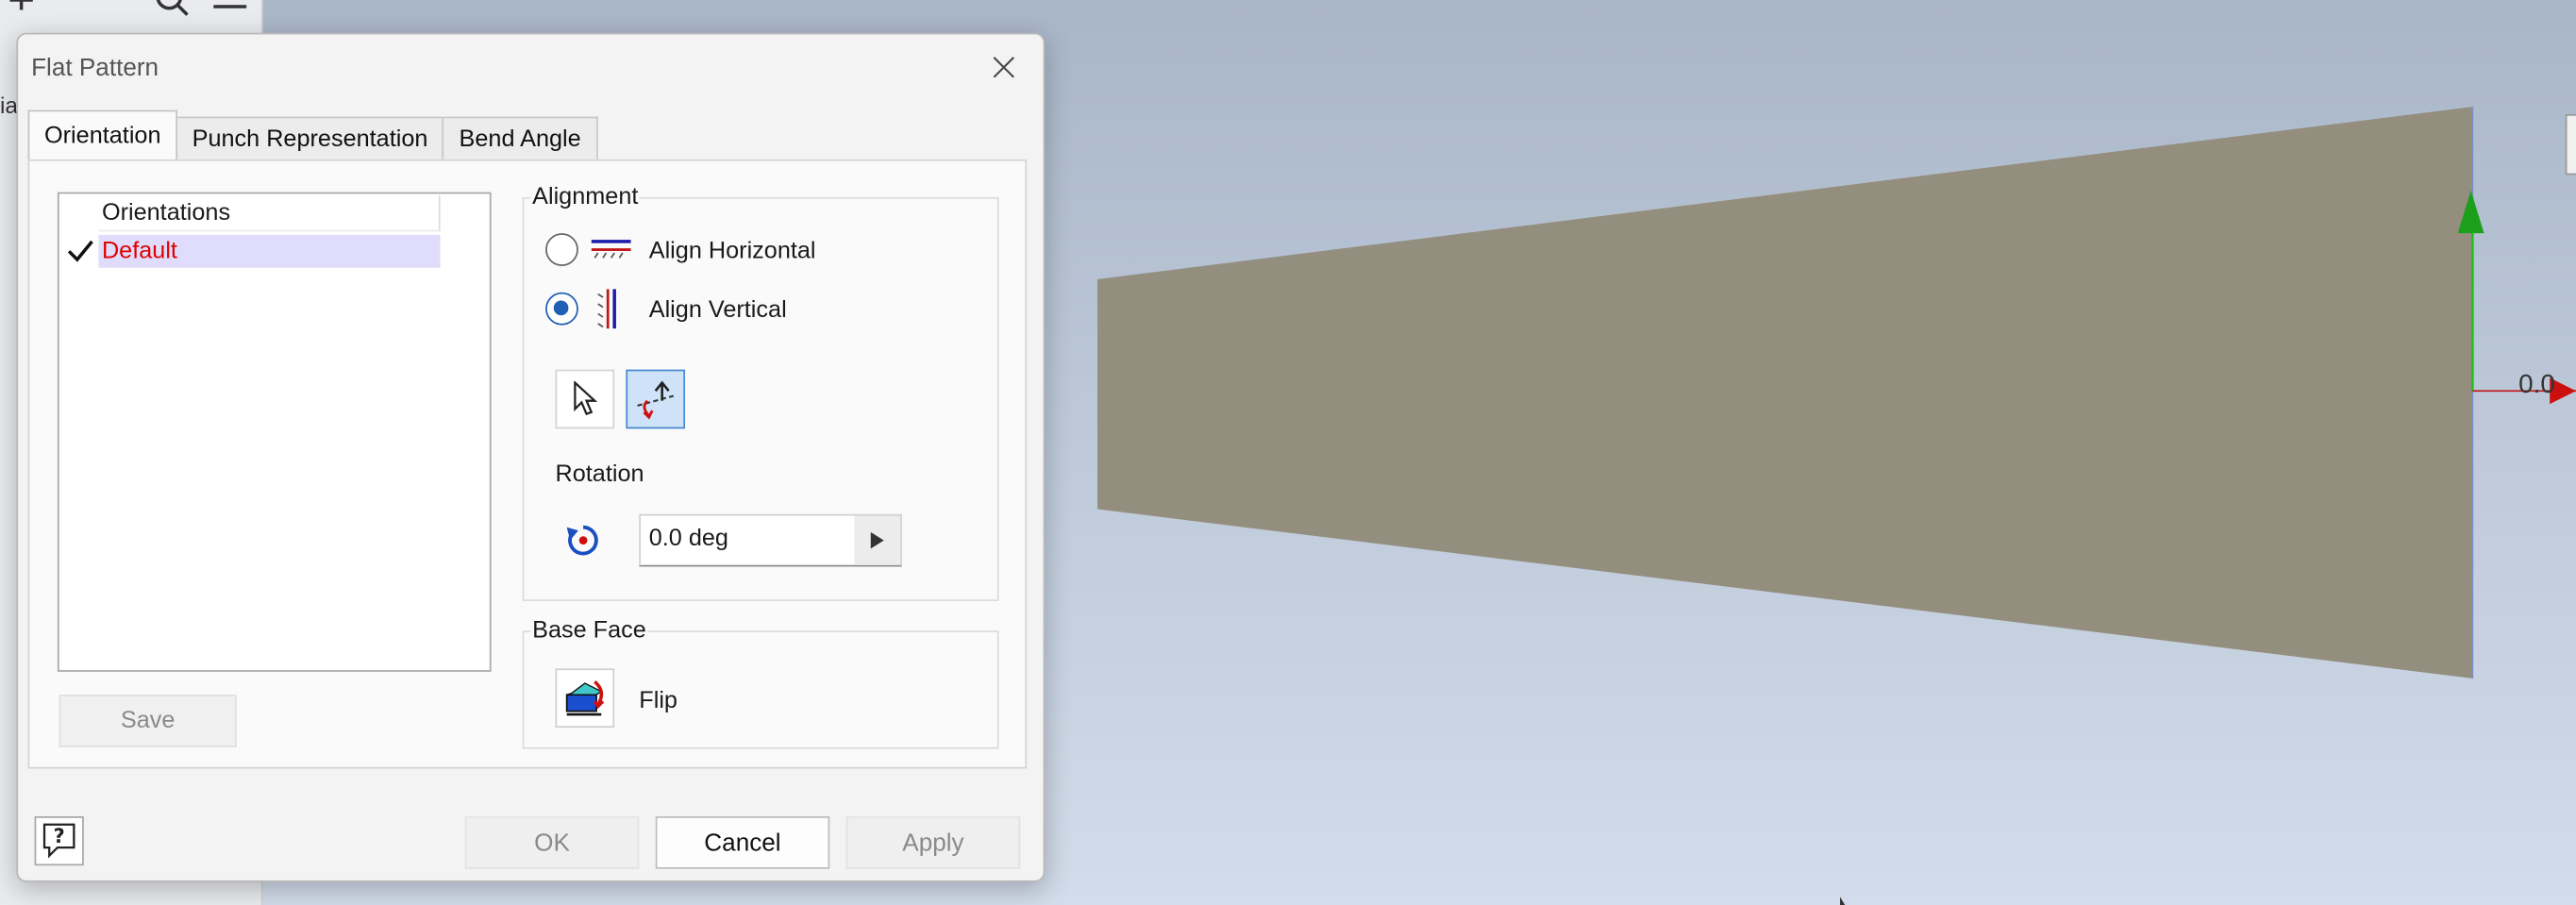 The width and height of the screenshot is (2576, 905). What do you see at coordinates (658, 701) in the screenshot?
I see `flip-label: Flip` at bounding box center [658, 701].